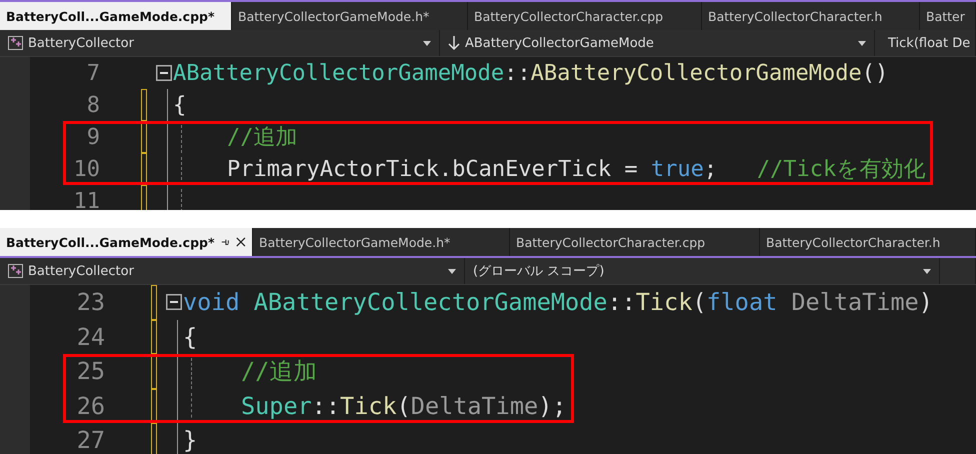  What do you see at coordinates (90, 406) in the screenshot?
I see `line-number: 26` at bounding box center [90, 406].